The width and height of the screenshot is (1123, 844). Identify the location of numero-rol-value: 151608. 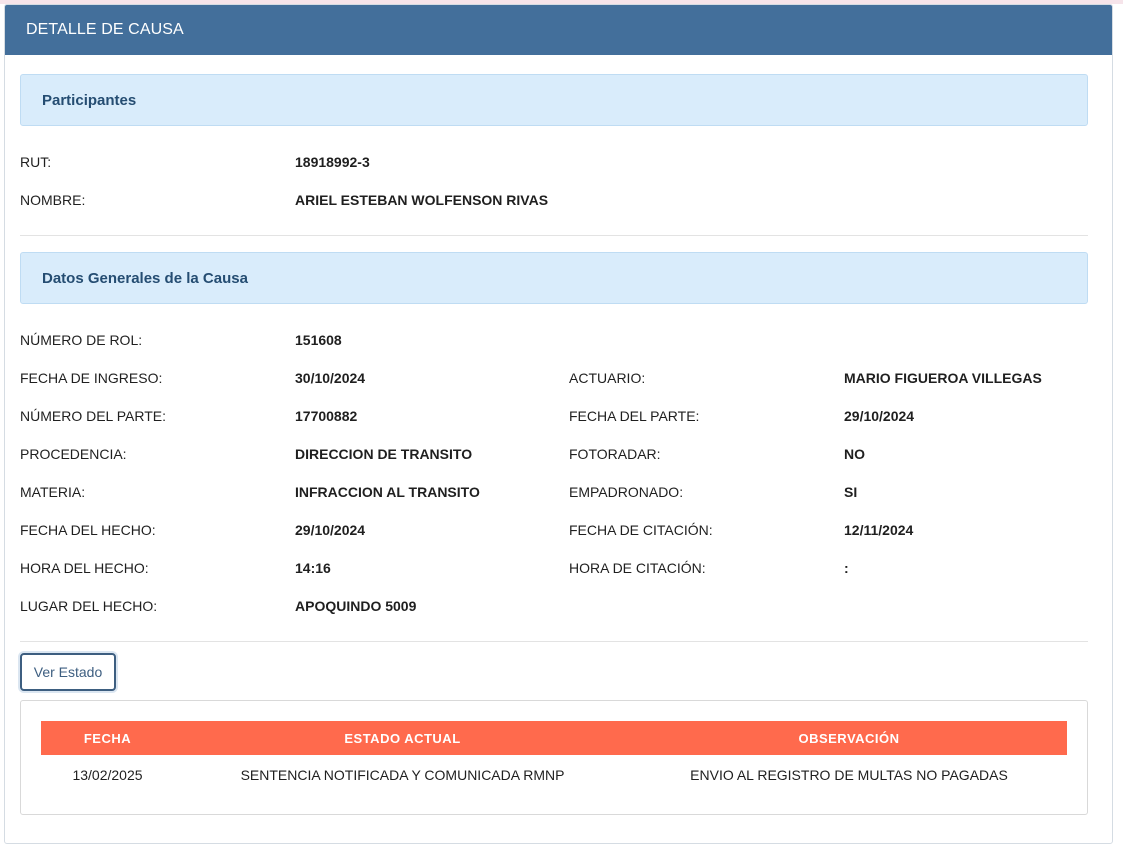
(318, 340).